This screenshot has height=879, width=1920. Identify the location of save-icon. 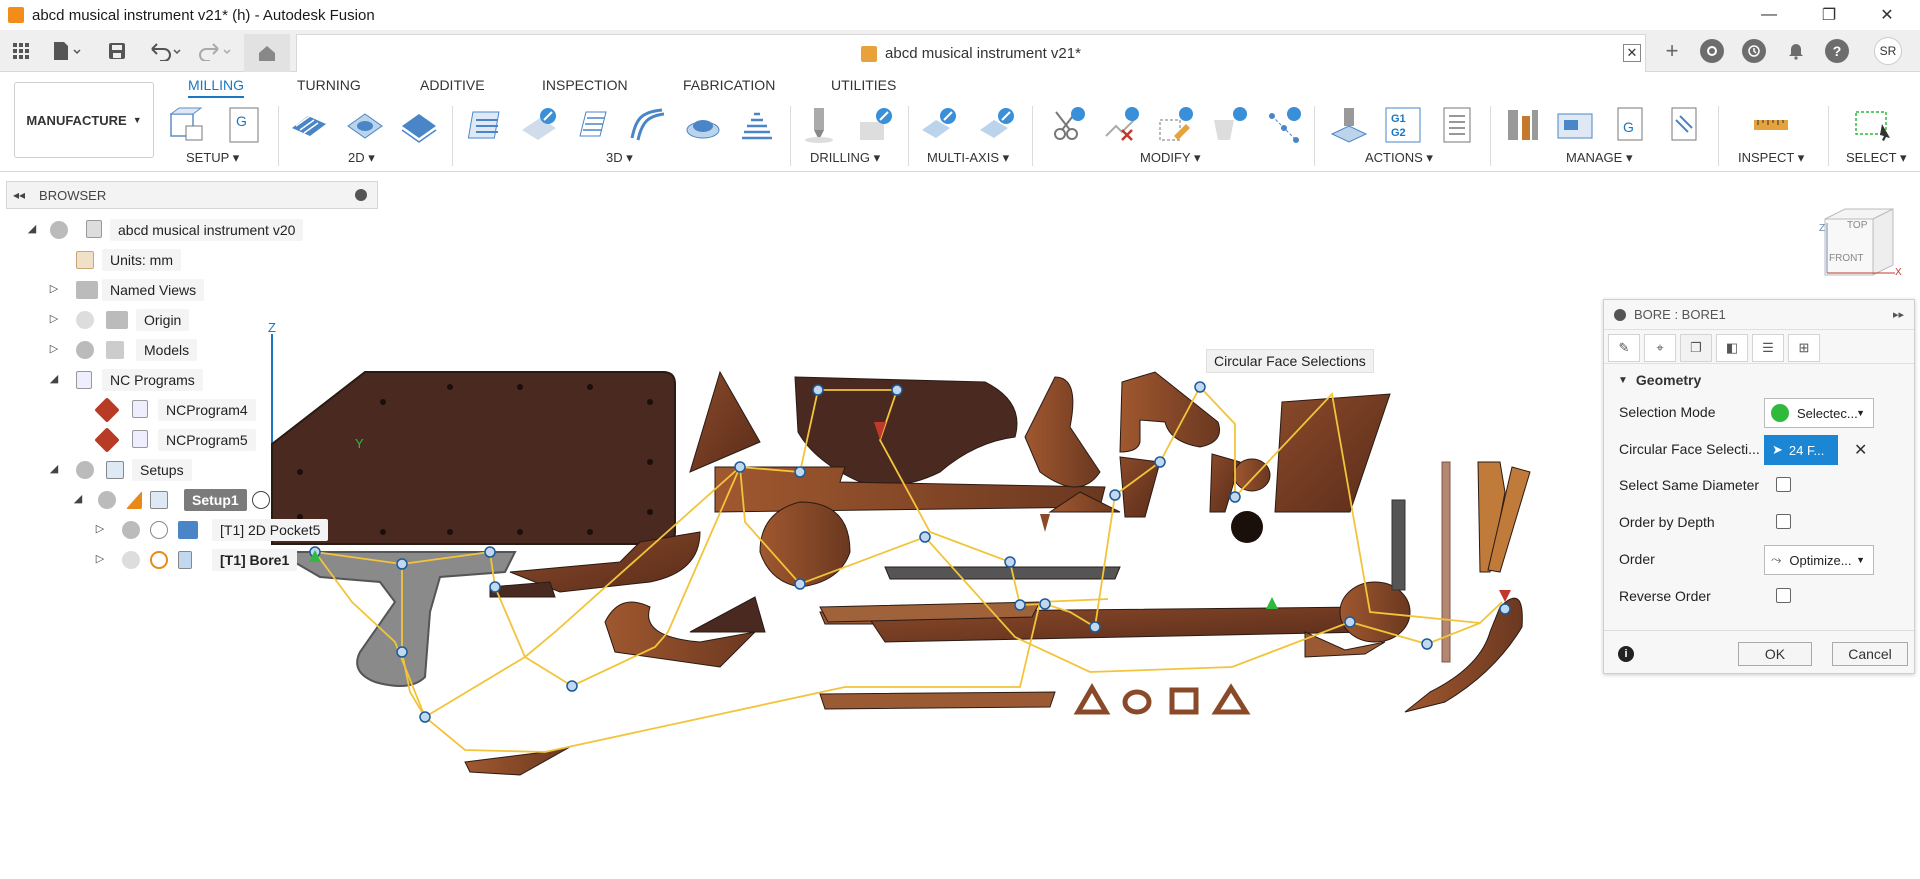
(117, 51).